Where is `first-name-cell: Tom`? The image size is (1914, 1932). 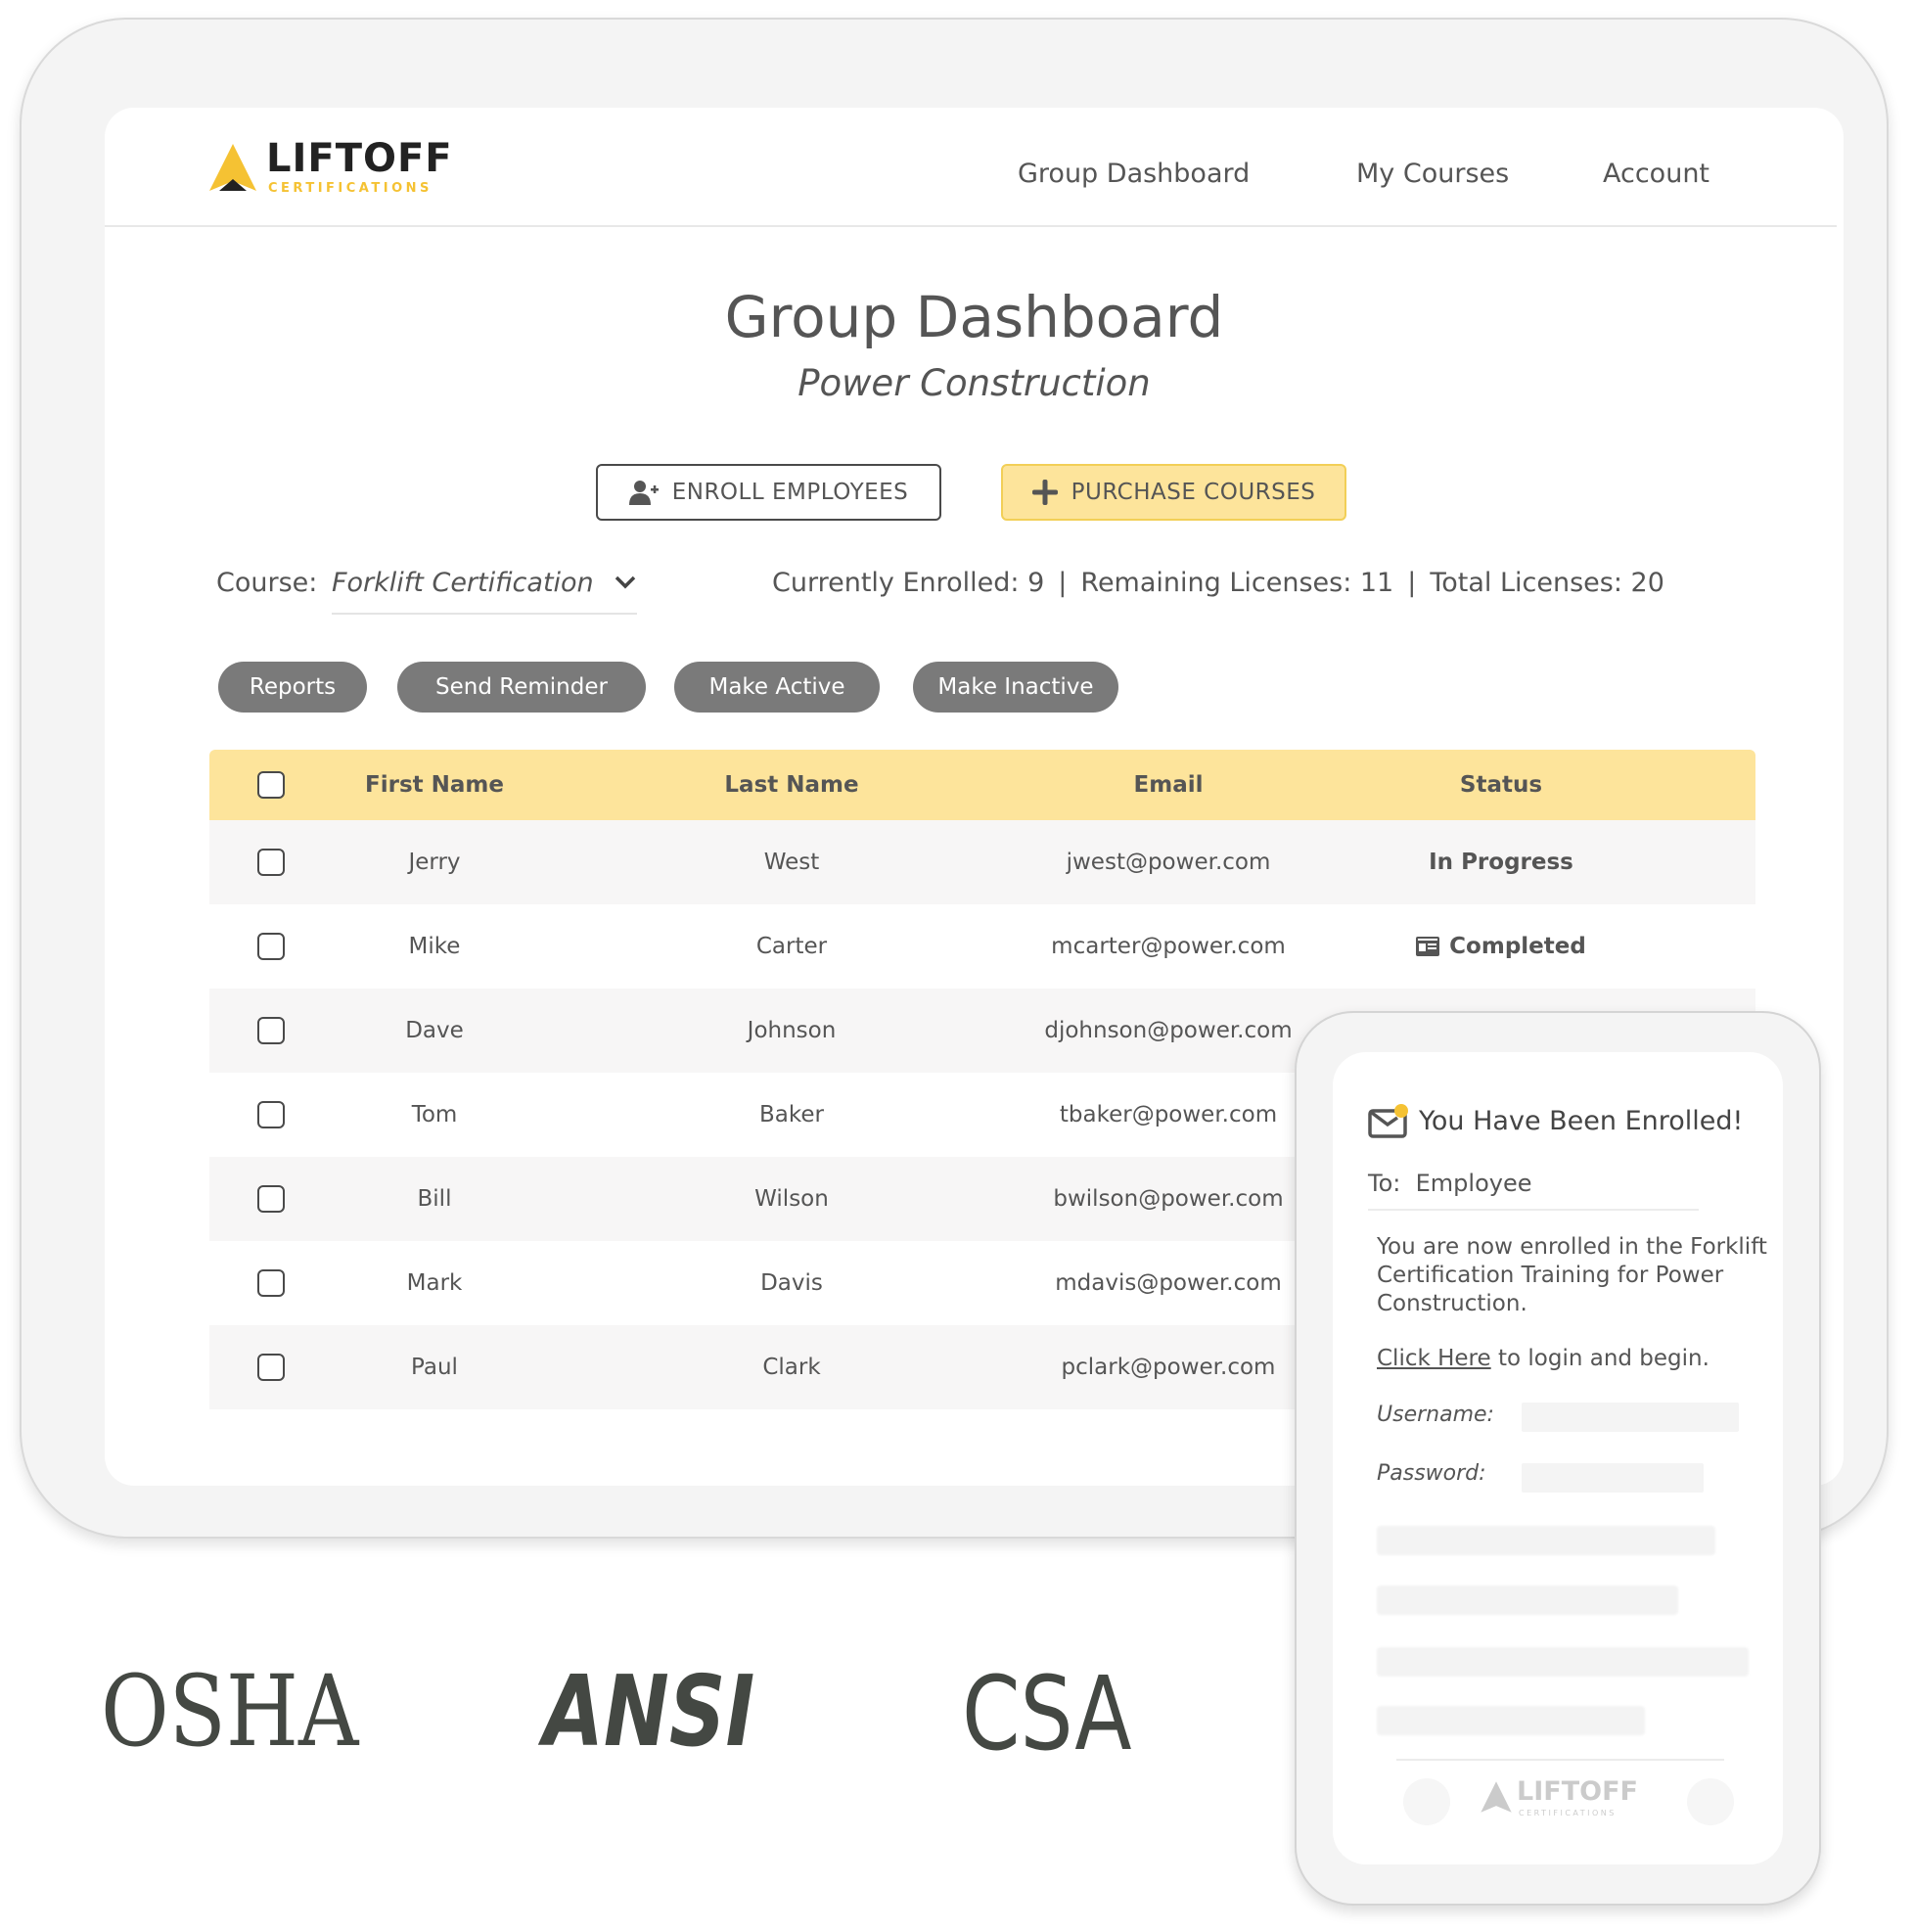 first-name-cell: Tom is located at coordinates (434, 1114).